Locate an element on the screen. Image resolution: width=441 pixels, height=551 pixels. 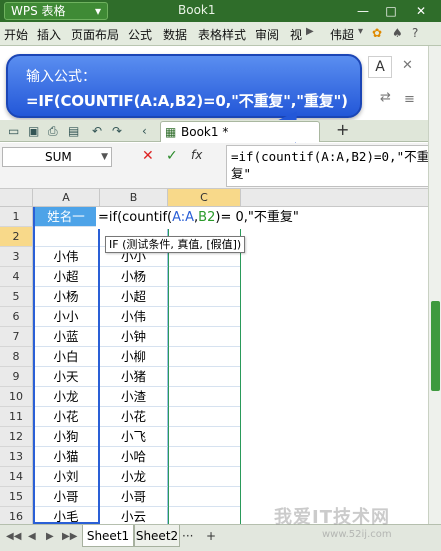
skin-icon: ✿ is located at coordinates (377, 33).